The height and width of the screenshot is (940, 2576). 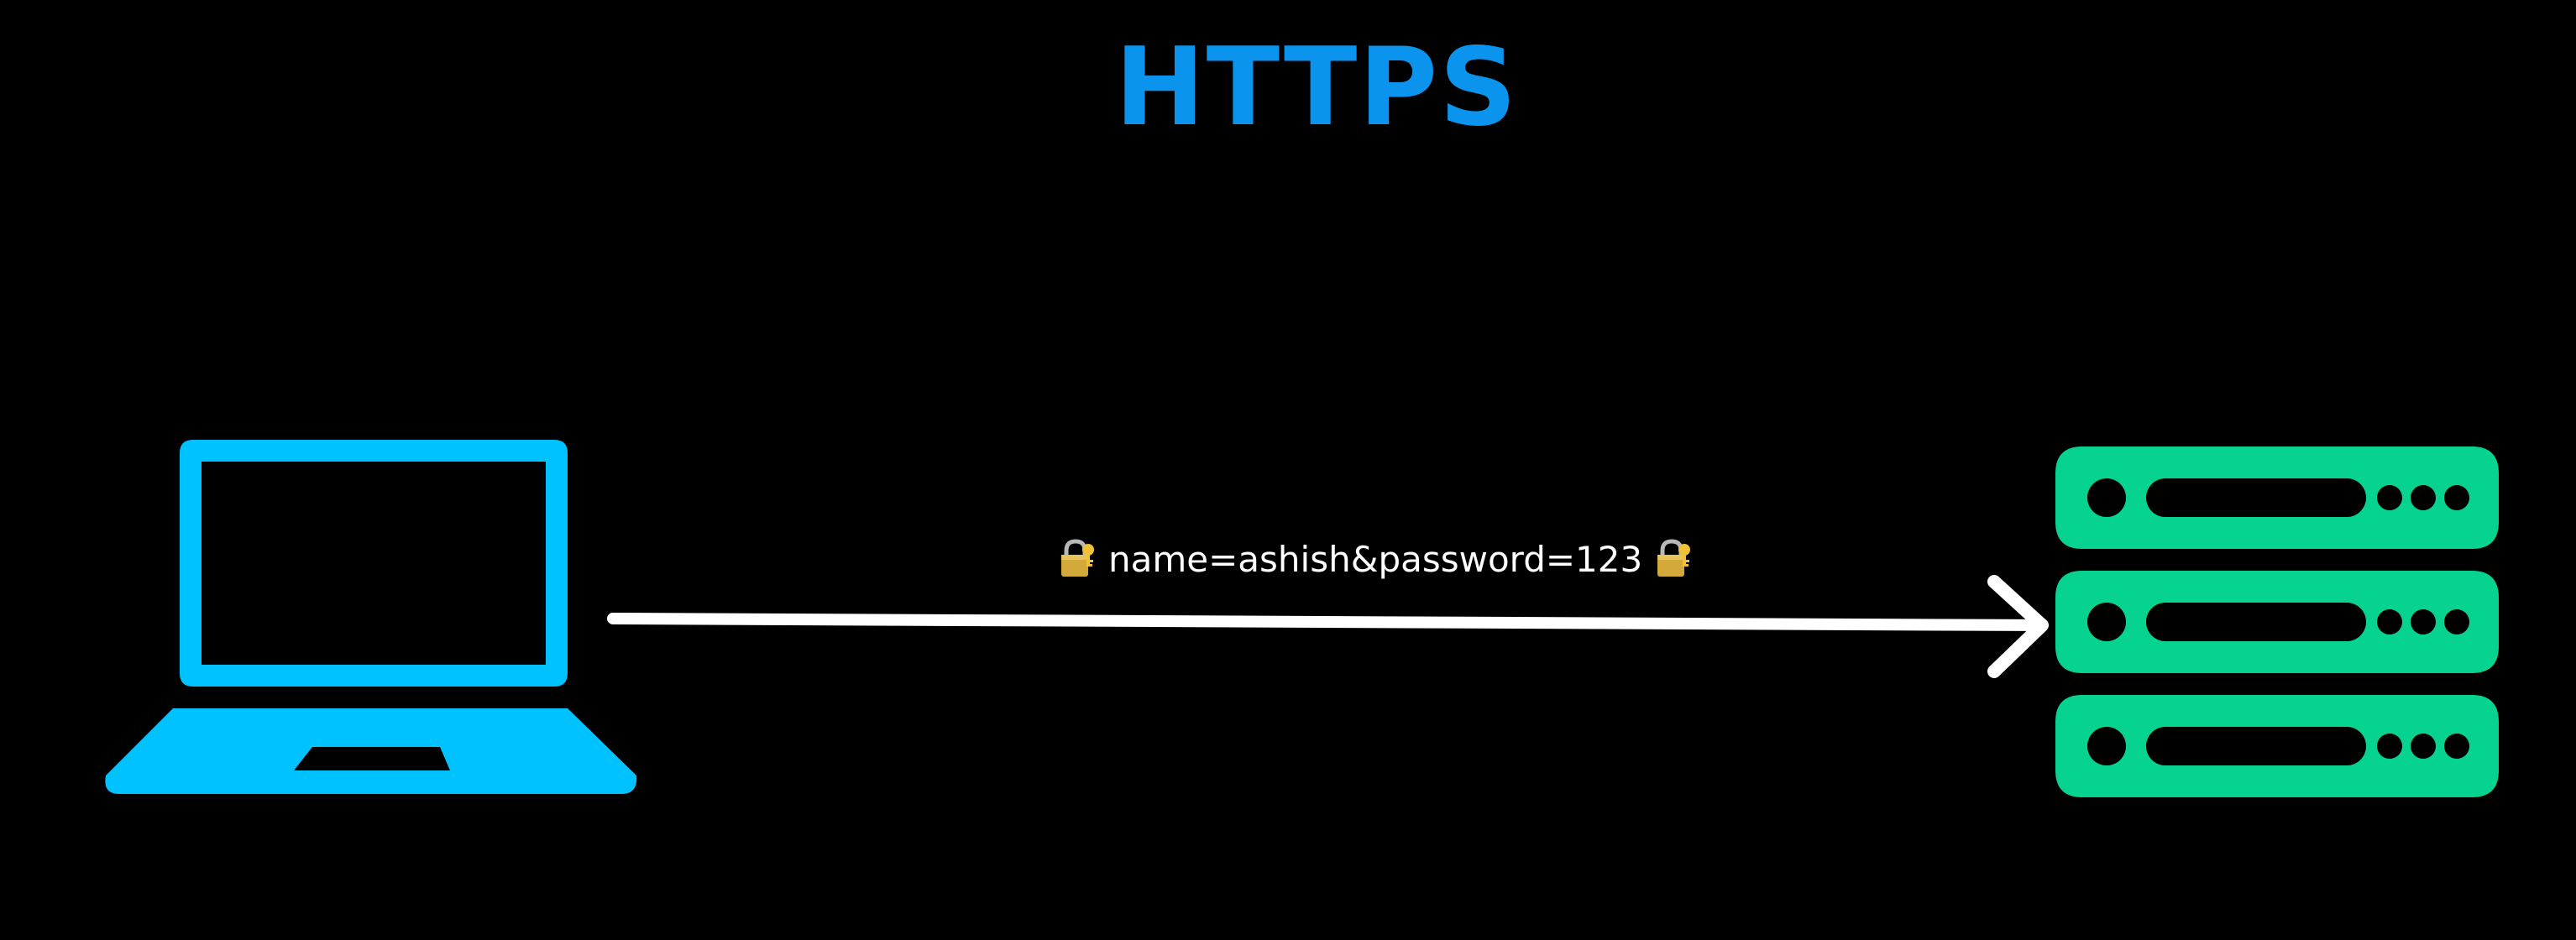 What do you see at coordinates (2277, 621) in the screenshot?
I see `server-rack-icon` at bounding box center [2277, 621].